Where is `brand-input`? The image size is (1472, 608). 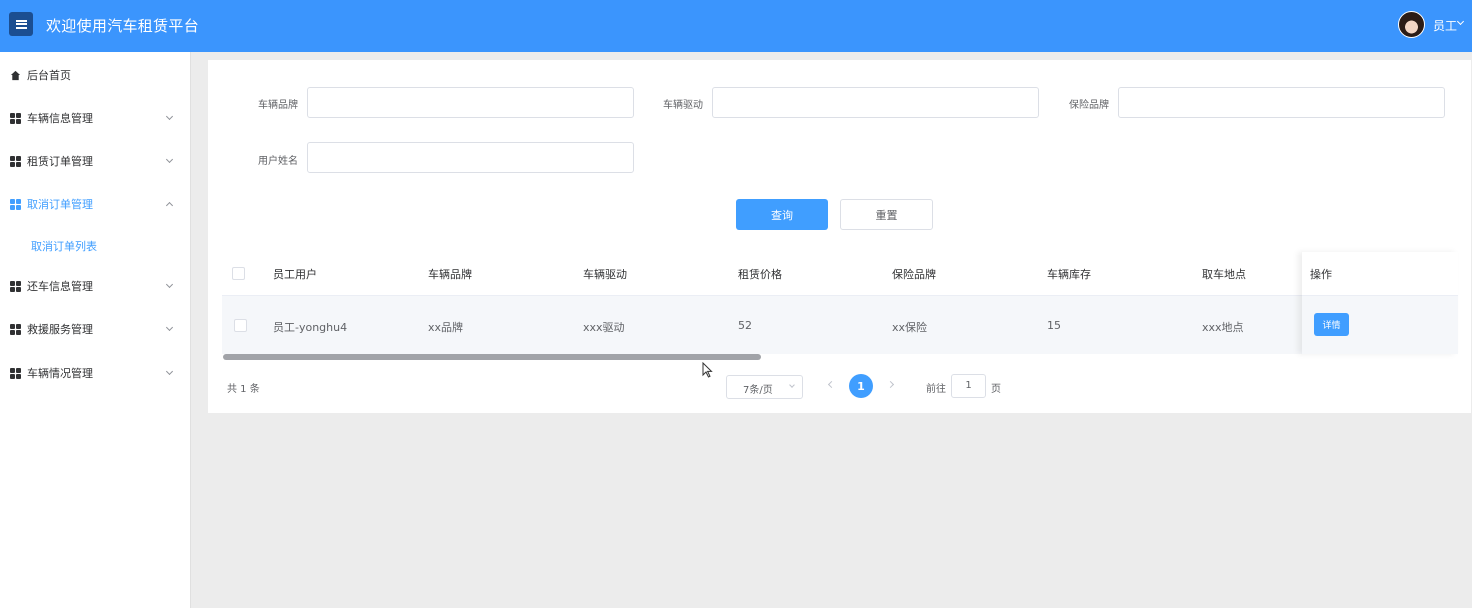 brand-input is located at coordinates (470, 102).